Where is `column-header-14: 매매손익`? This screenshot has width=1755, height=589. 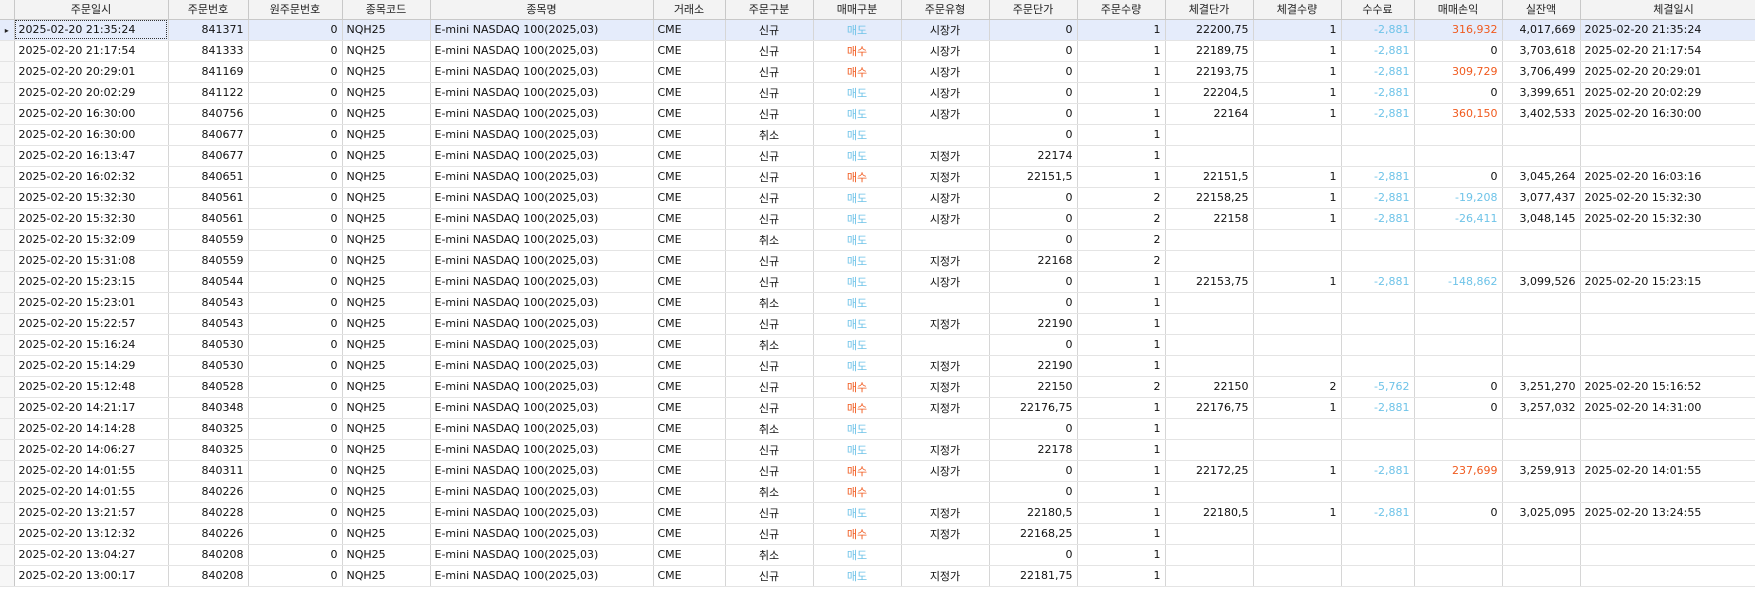
column-header-14: 매매손익 is located at coordinates (1458, 10).